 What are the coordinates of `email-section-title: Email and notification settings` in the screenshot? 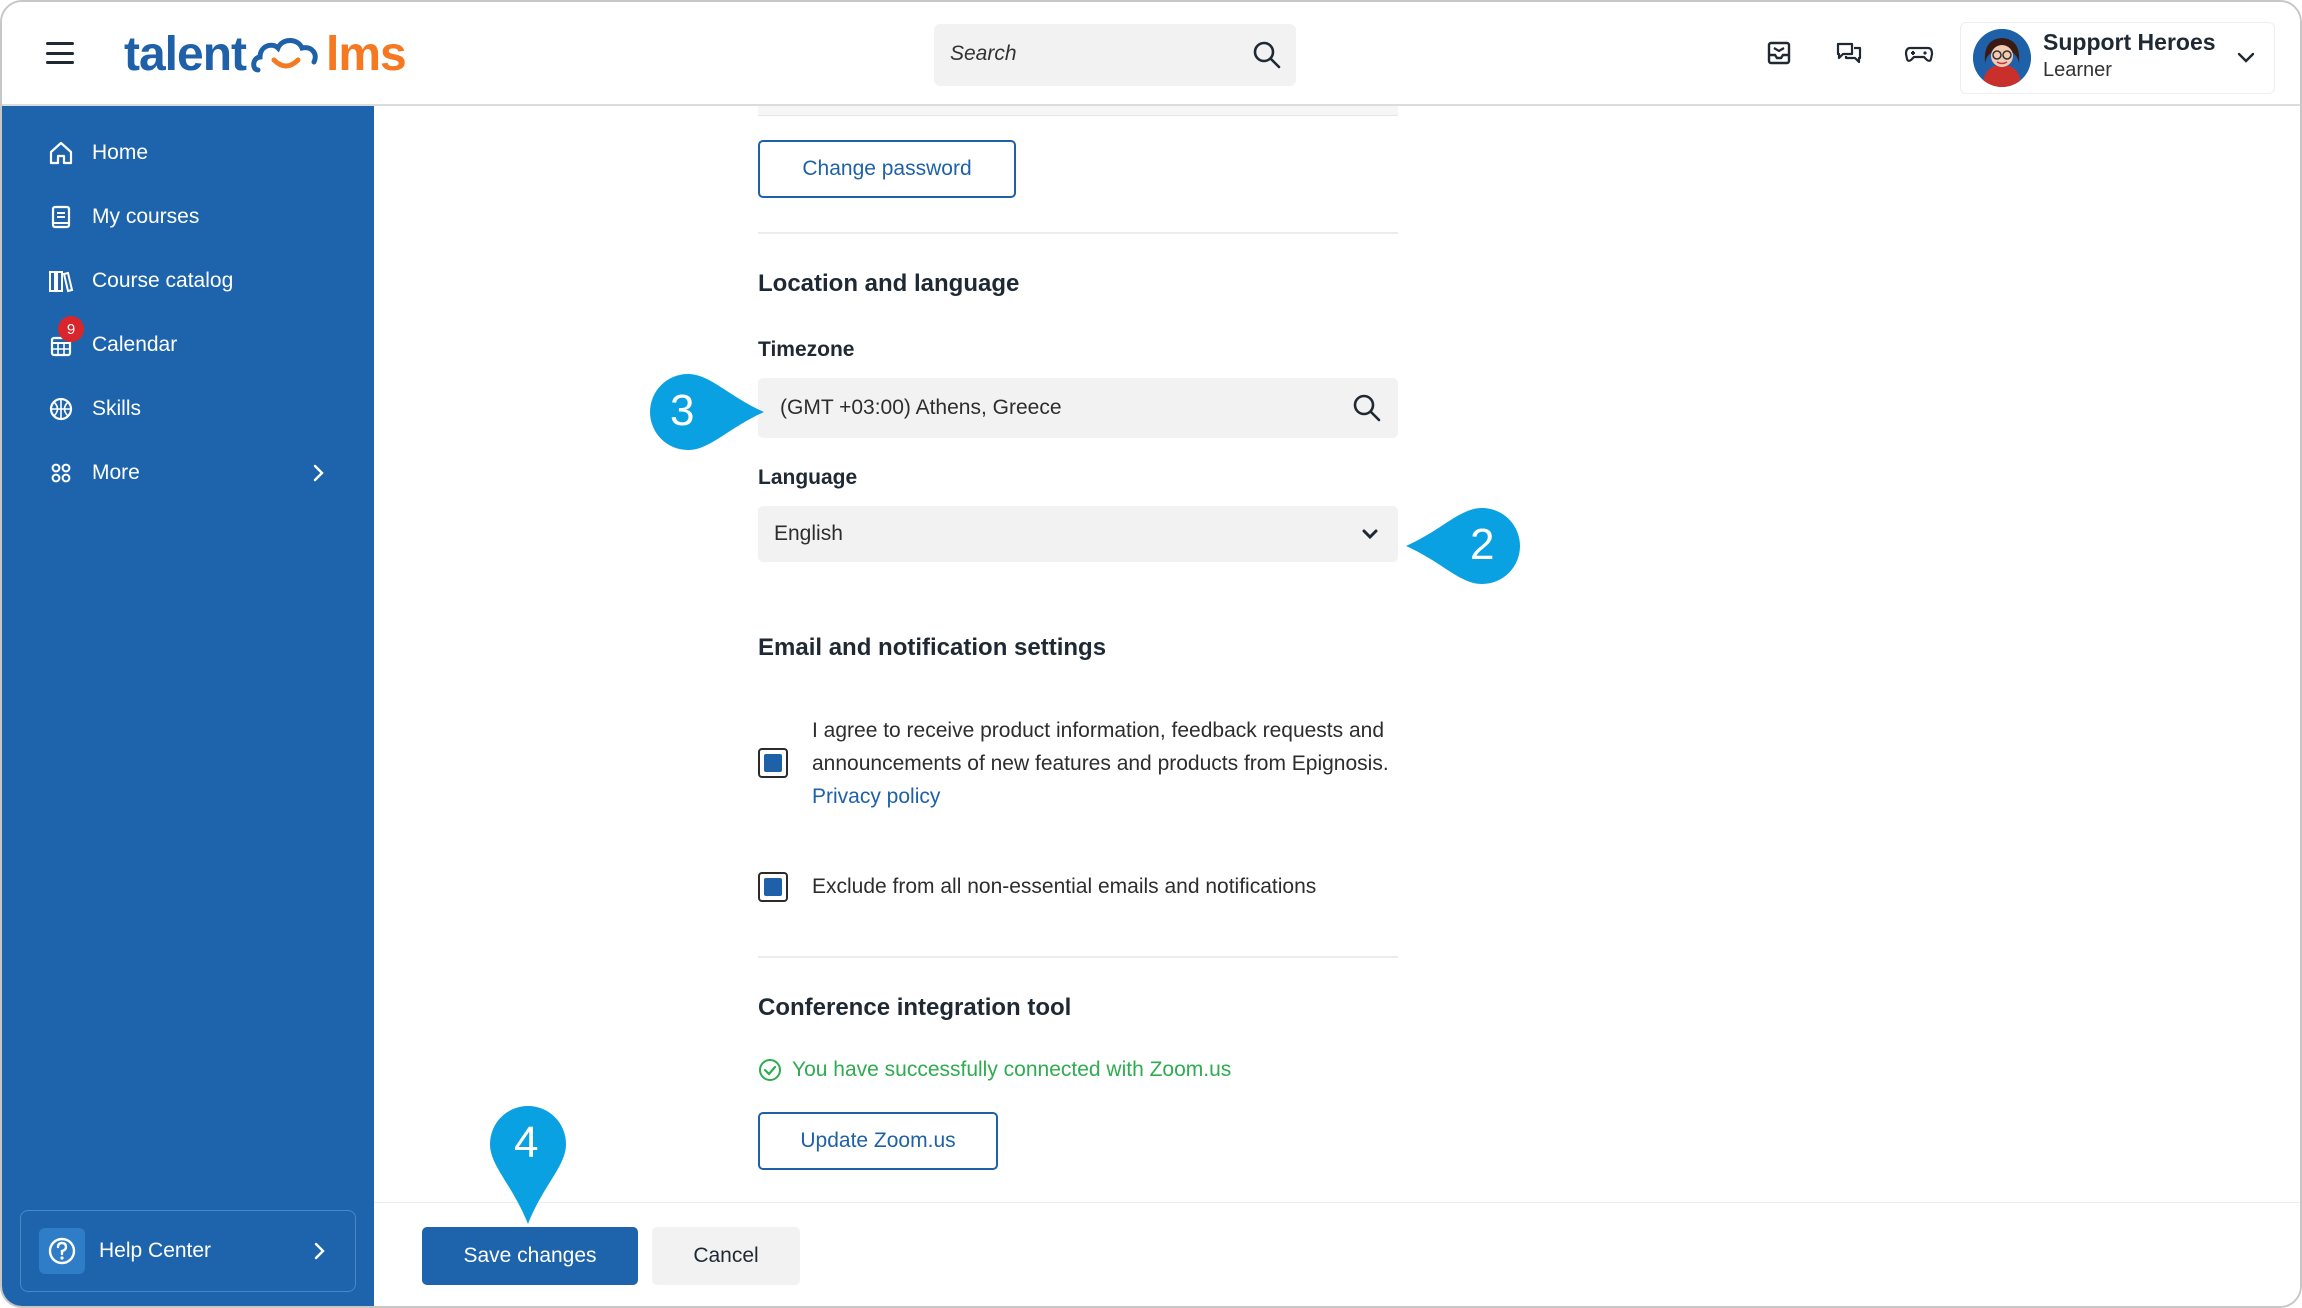 It's located at (932, 647).